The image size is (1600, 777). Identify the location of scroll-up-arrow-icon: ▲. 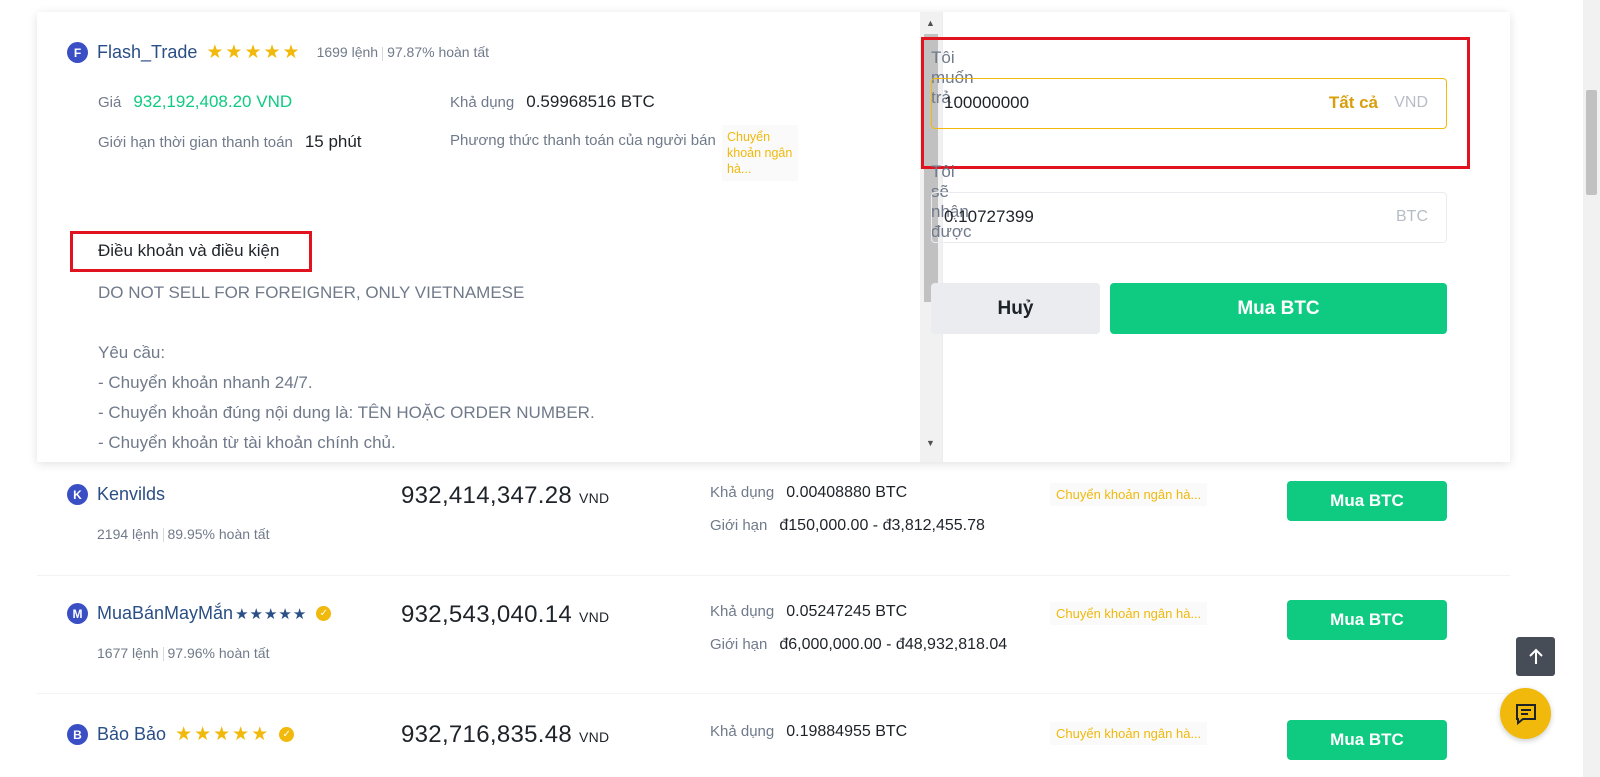
(930, 23).